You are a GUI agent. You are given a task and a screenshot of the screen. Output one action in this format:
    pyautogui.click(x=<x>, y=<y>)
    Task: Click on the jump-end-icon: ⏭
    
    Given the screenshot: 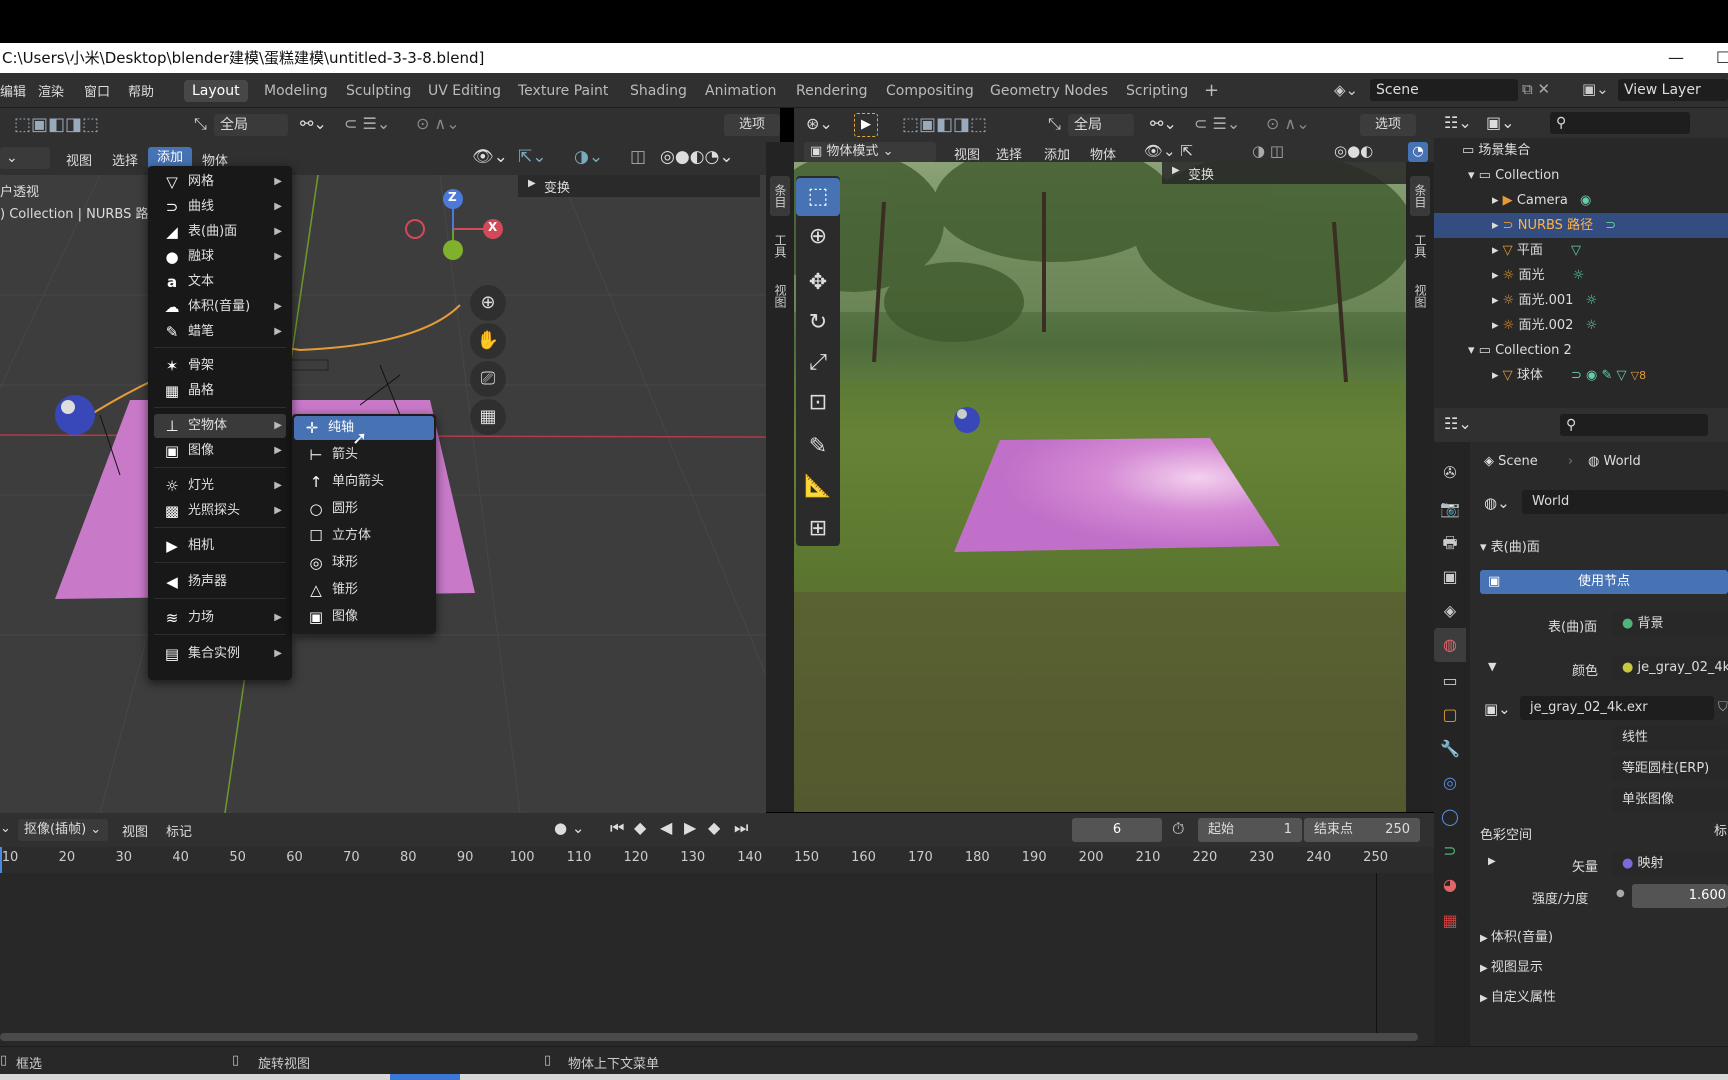 What is the action you would take?
    pyautogui.click(x=741, y=828)
    